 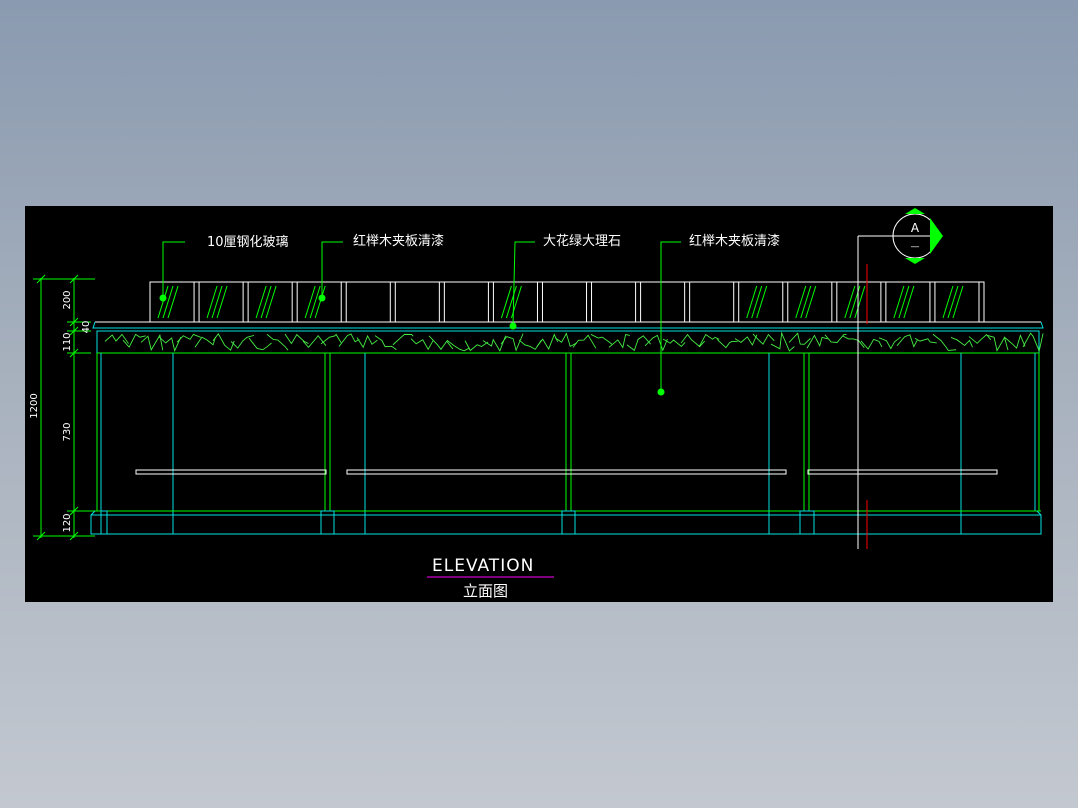 What do you see at coordinates (734, 241) in the screenshot?
I see `label-veneer-body: 红榉木夹板清漆` at bounding box center [734, 241].